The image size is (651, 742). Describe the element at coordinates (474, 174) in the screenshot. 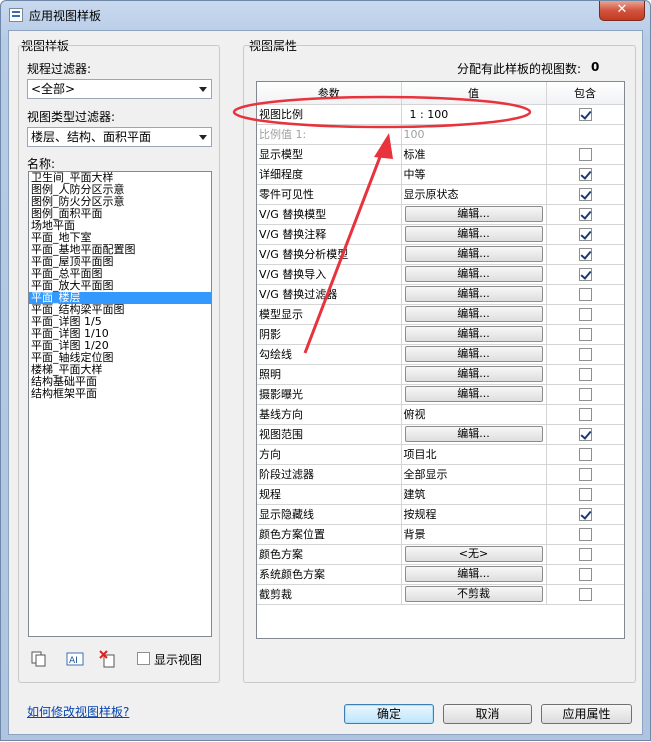

I see `property-value: 中等` at that location.